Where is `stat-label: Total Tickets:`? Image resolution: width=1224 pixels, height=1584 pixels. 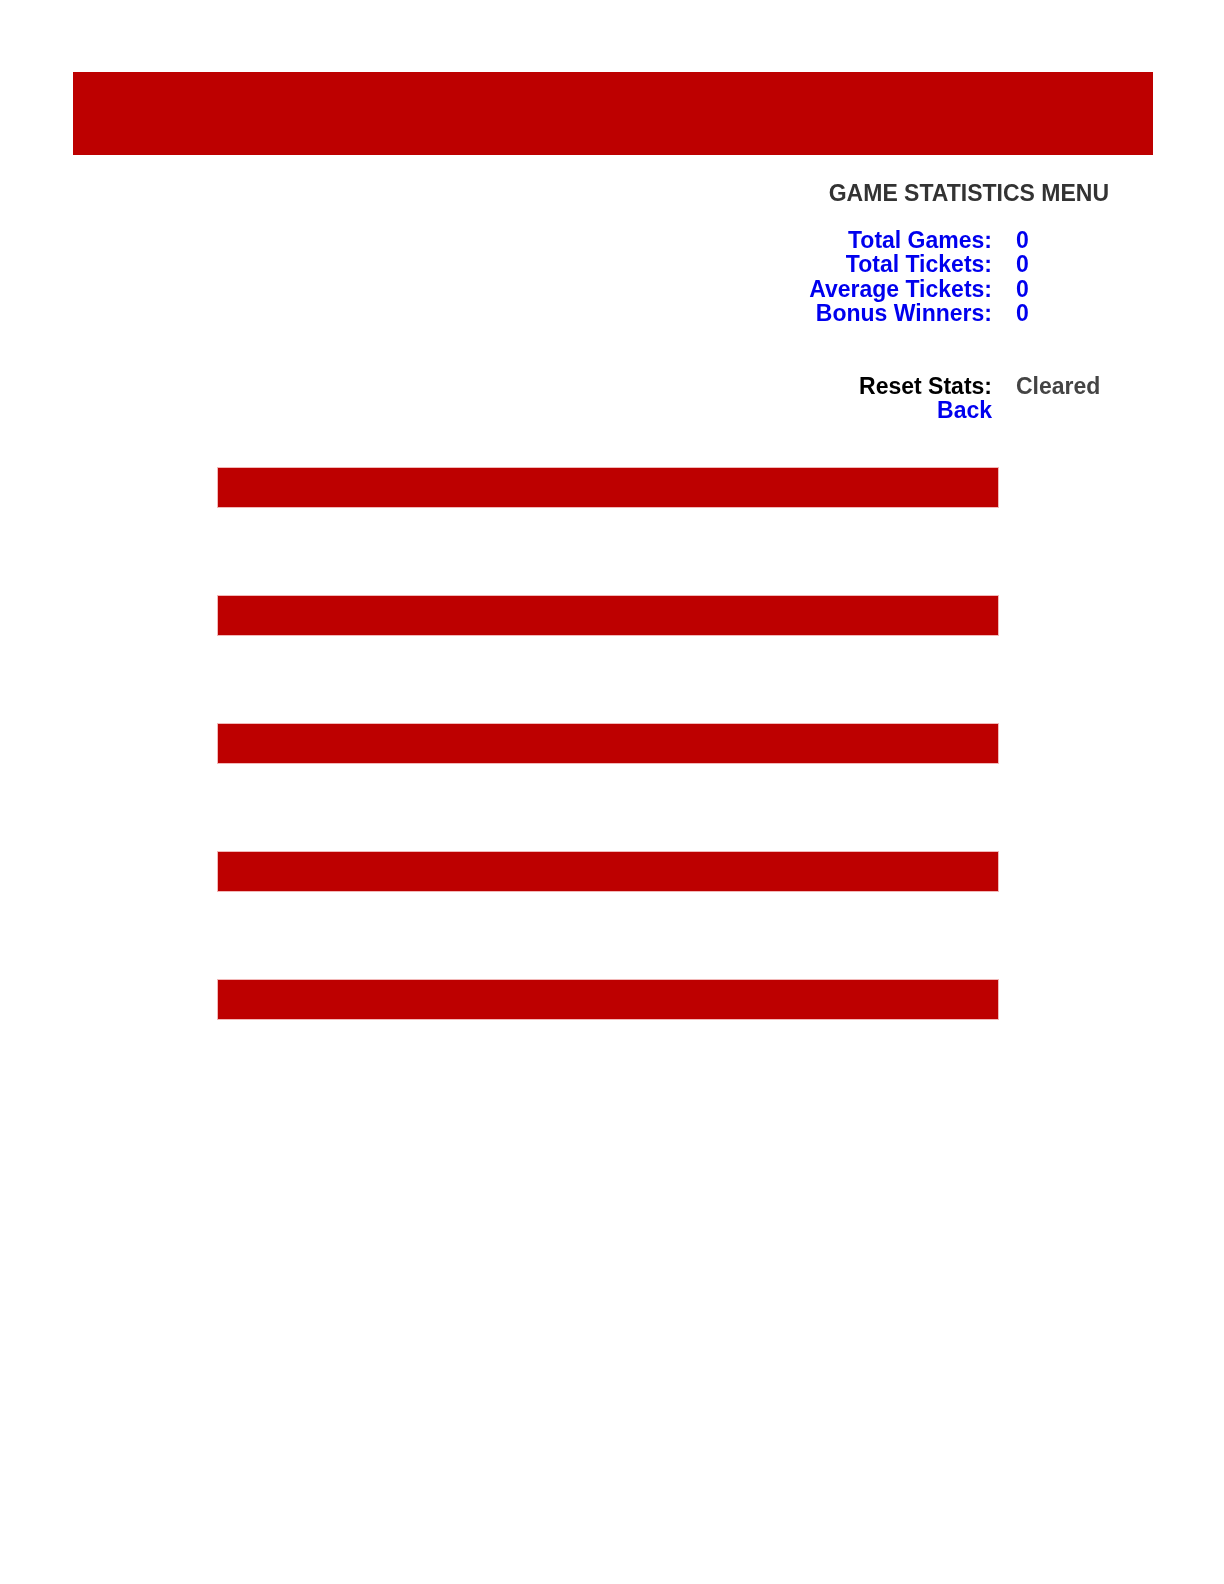
stat-label: Total Tickets: is located at coordinates (918, 264).